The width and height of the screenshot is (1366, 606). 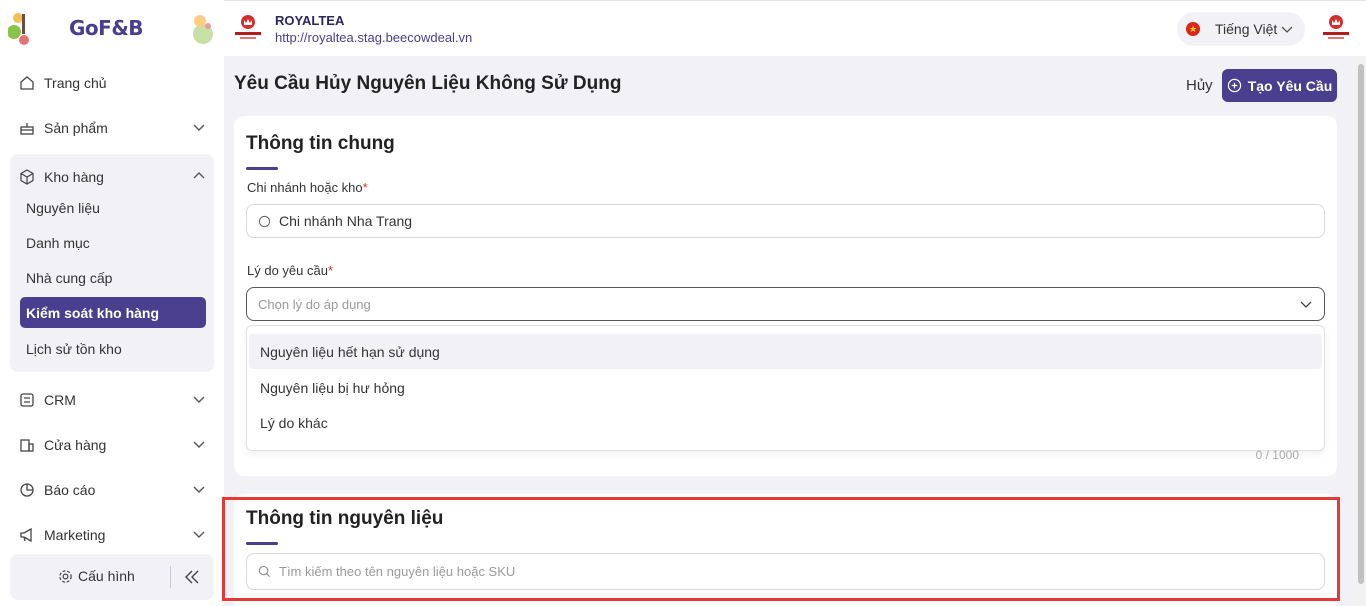 What do you see at coordinates (314, 304) in the screenshot?
I see `reason-placeholder: Chọn lý do áp dụng` at bounding box center [314, 304].